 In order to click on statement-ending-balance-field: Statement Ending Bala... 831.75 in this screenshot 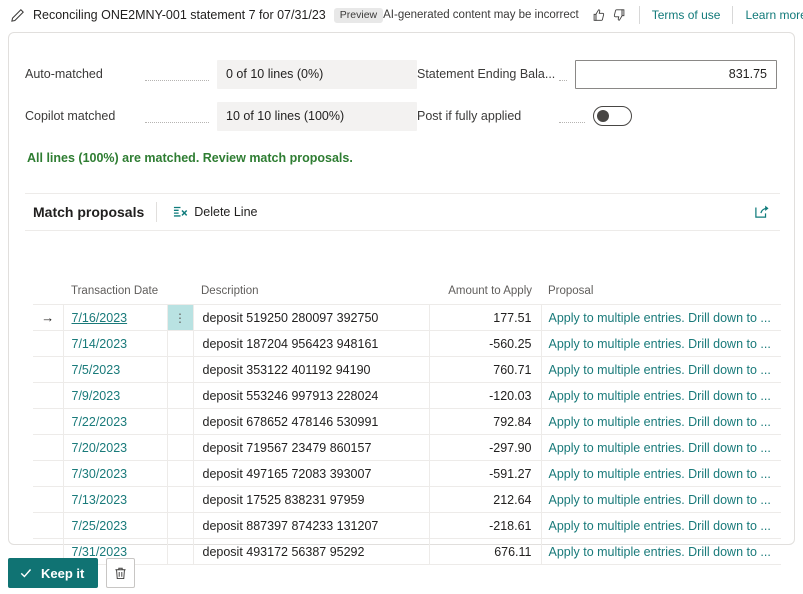, I will do `click(597, 74)`.